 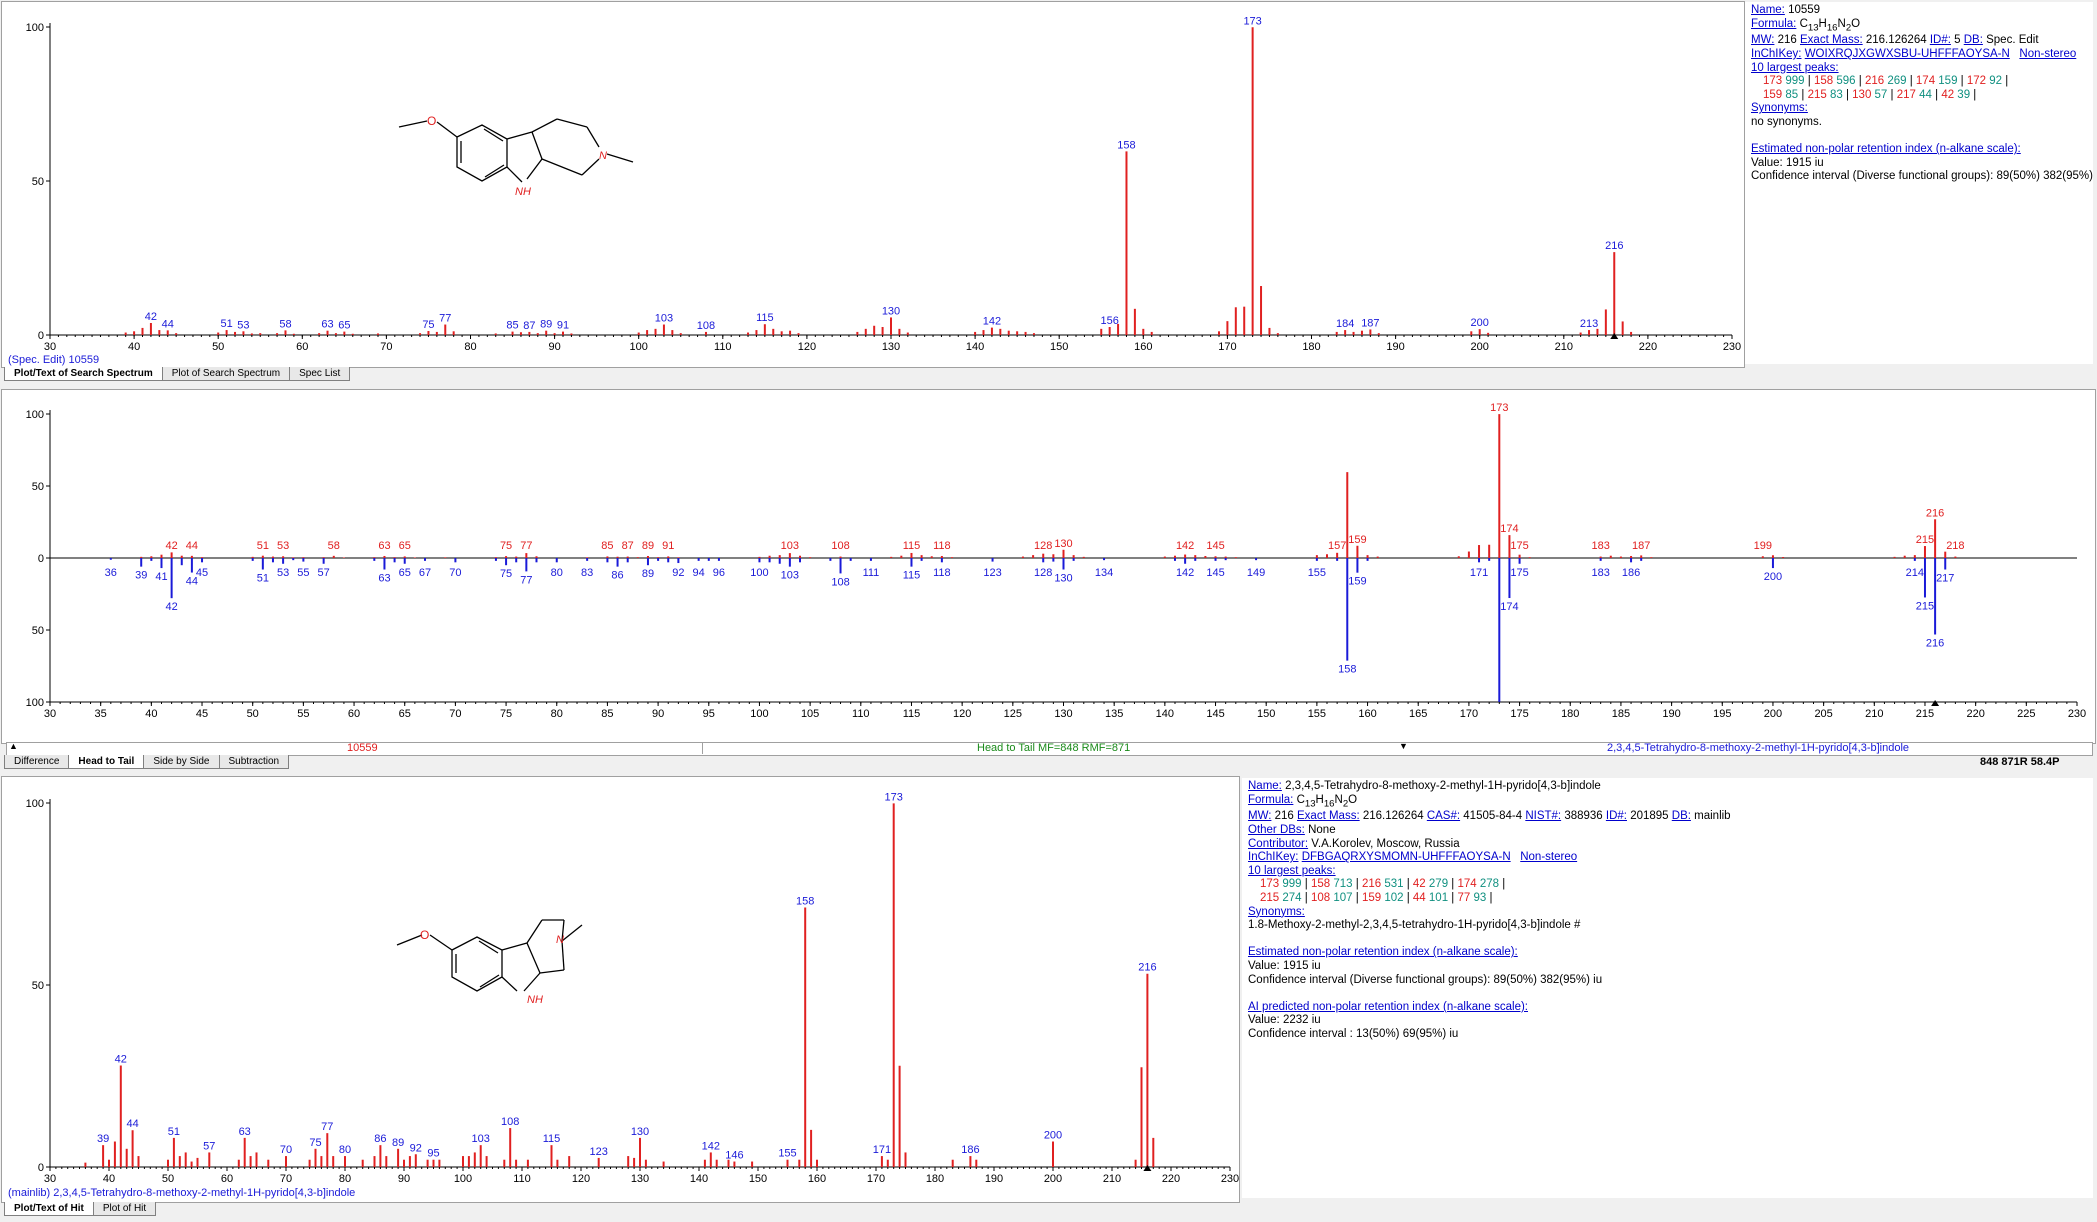 What do you see at coordinates (563, 326) in the screenshot?
I see `peak-label: 91` at bounding box center [563, 326].